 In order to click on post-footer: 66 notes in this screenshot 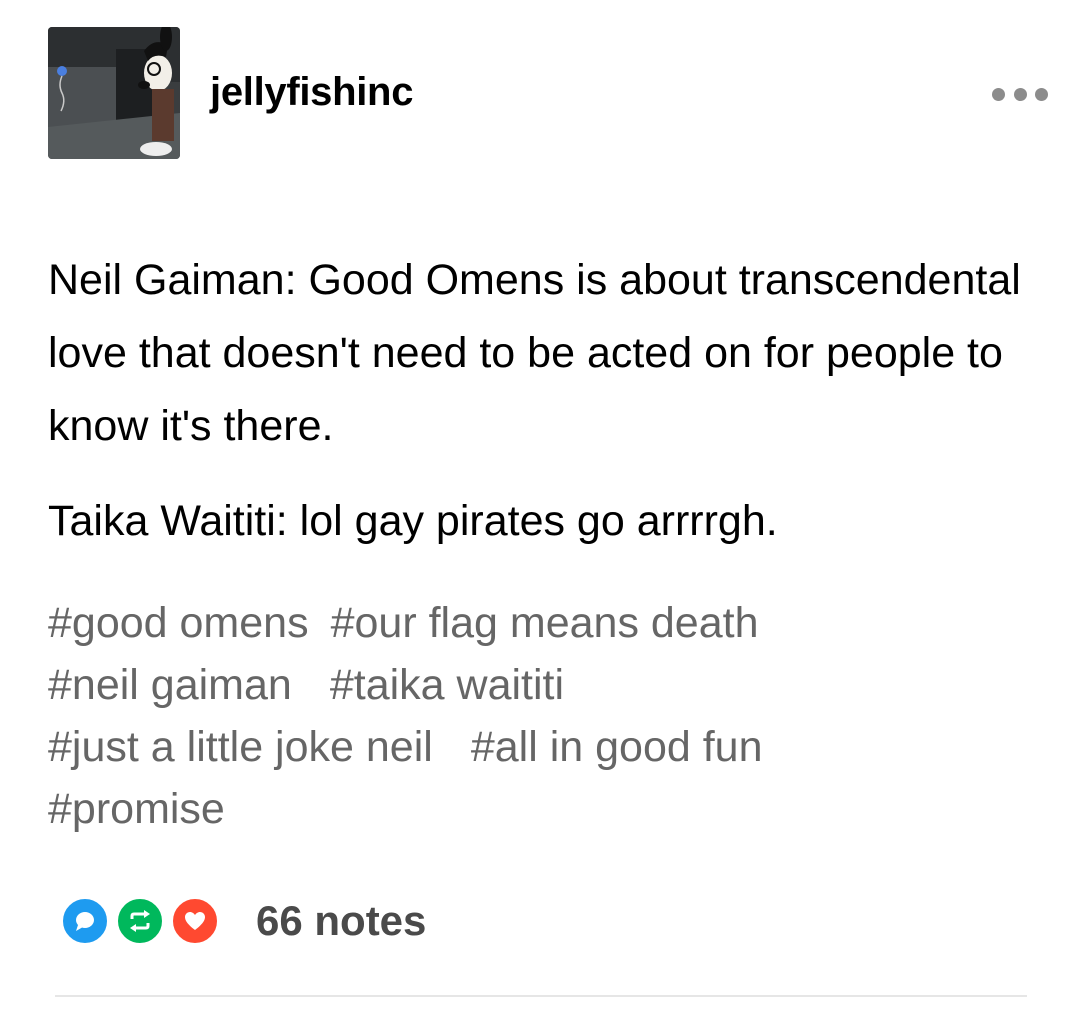, I will do `click(243, 921)`.